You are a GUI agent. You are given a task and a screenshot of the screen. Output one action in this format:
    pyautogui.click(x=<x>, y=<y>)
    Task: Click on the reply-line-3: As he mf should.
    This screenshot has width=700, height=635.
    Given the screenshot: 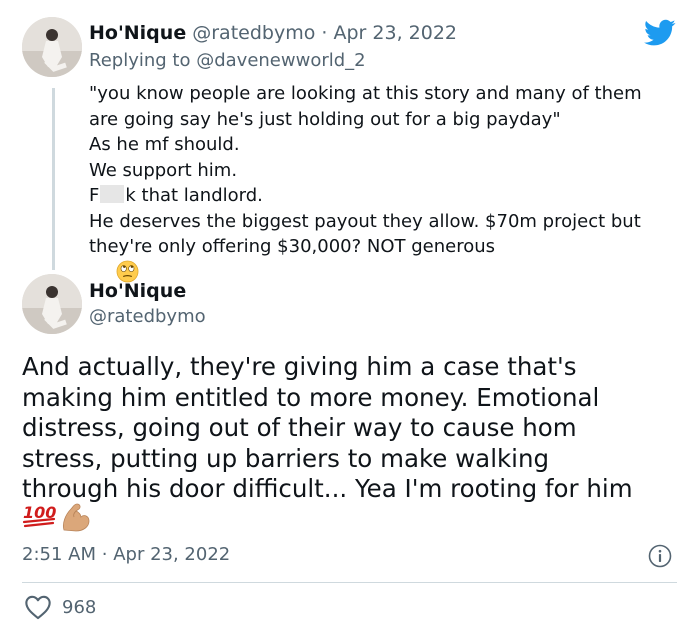 What is the action you would take?
    pyautogui.click(x=164, y=144)
    